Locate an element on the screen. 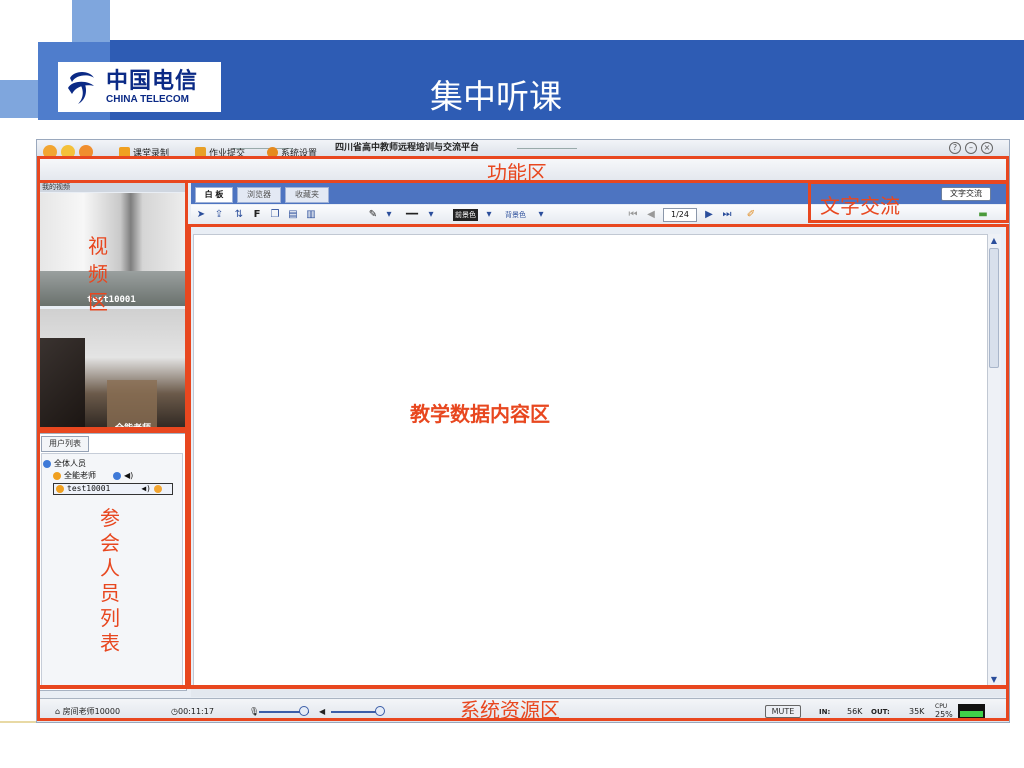 This screenshot has height=768, width=1024. sync-icon: ⇅ is located at coordinates (239, 215).